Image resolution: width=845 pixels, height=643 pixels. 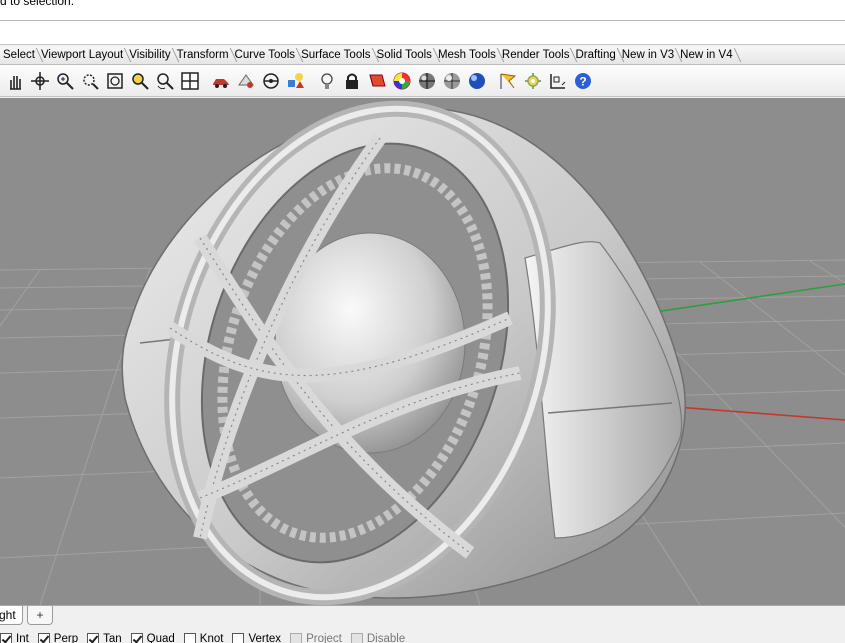 I want to click on lock-button, so click(x=352, y=81).